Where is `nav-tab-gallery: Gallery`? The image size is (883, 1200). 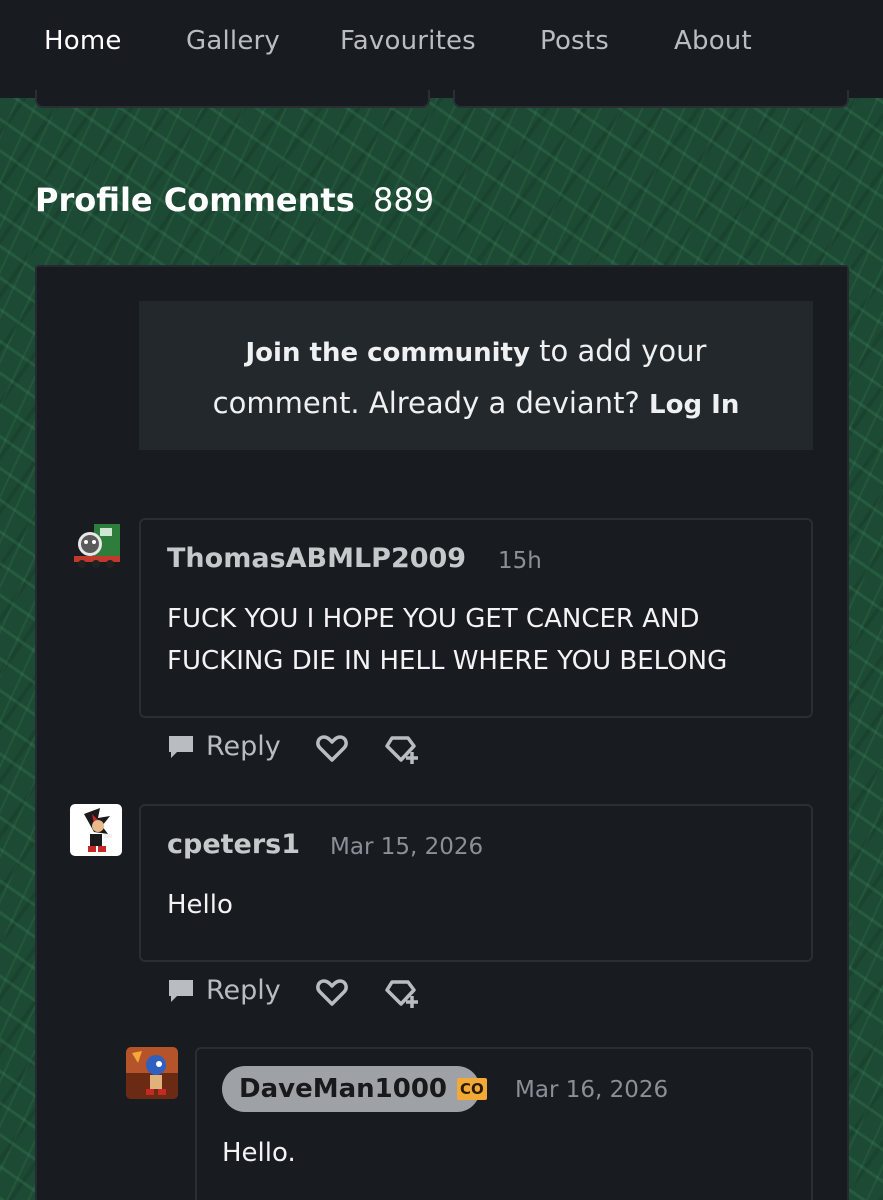 nav-tab-gallery: Gallery is located at coordinates (233, 41).